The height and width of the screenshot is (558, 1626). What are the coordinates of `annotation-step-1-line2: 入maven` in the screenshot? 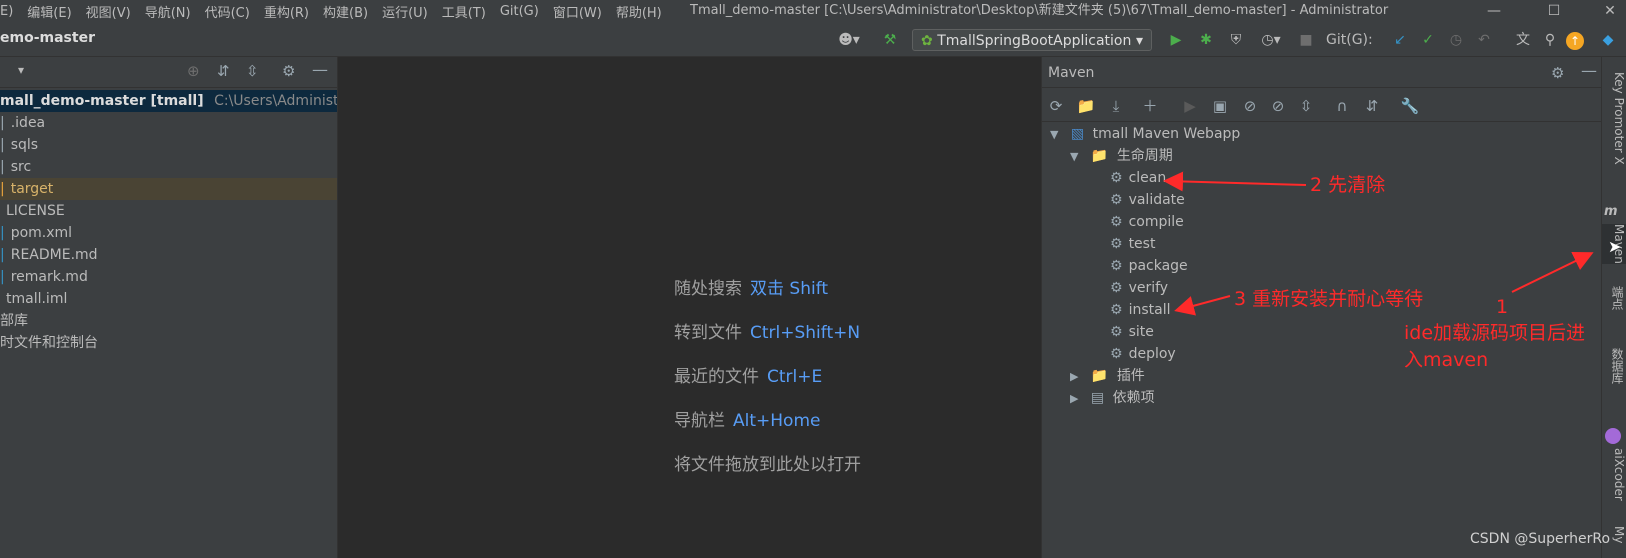 It's located at (1446, 360).